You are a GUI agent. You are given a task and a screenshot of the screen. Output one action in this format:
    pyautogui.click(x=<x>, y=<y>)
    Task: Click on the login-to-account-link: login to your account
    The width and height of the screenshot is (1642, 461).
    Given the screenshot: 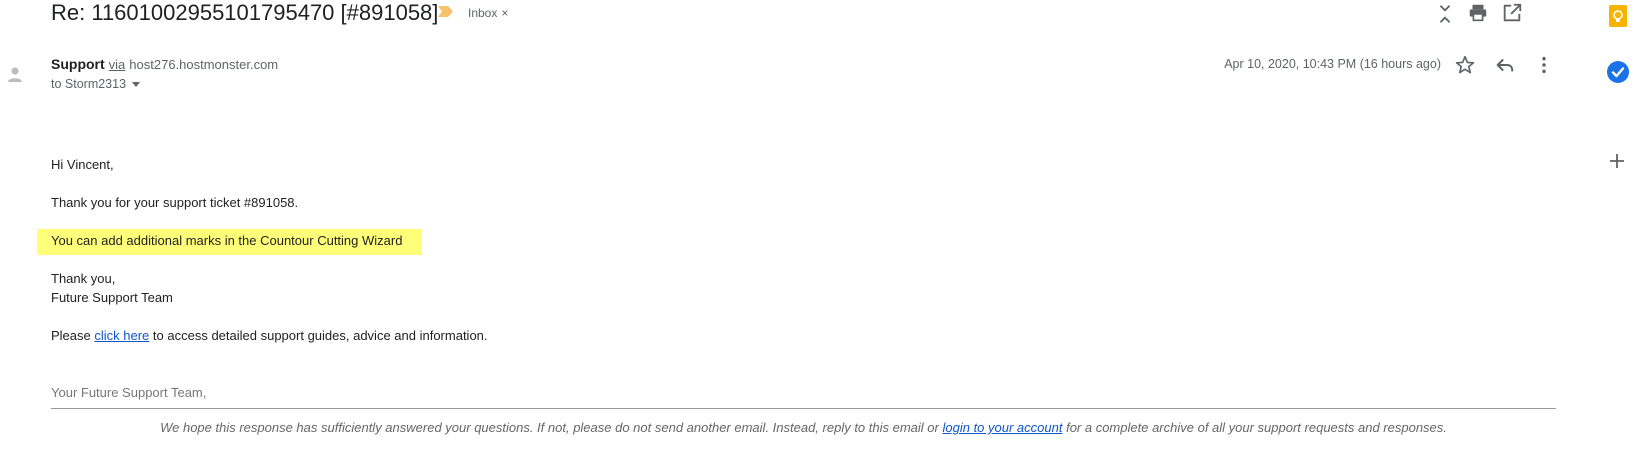 What is the action you would take?
    pyautogui.click(x=1002, y=427)
    